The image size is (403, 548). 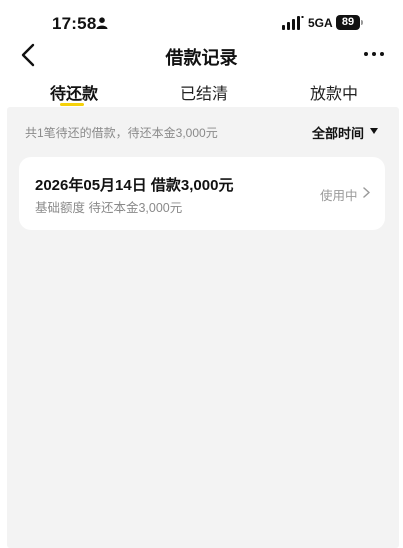 What do you see at coordinates (374, 54) in the screenshot?
I see `more-options-icon` at bounding box center [374, 54].